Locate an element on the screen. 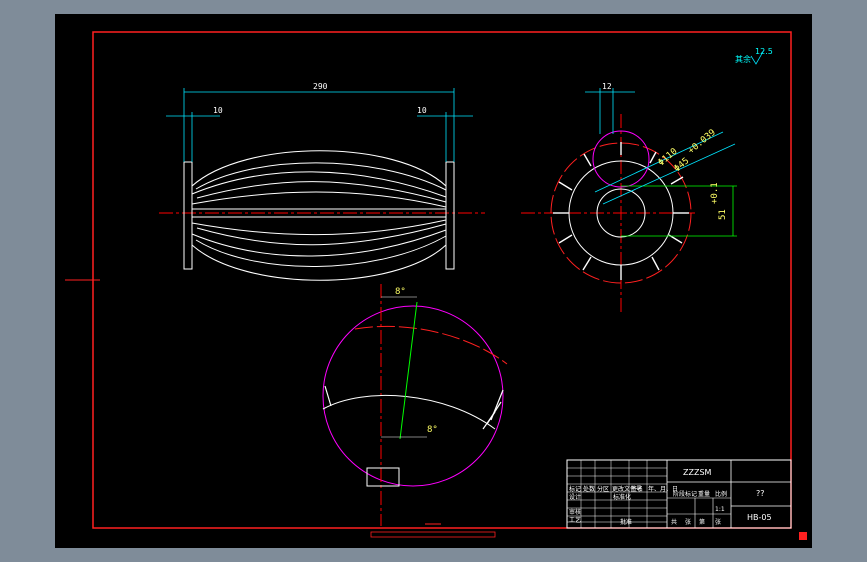  tb-weight-label: 重量 is located at coordinates (704, 494).